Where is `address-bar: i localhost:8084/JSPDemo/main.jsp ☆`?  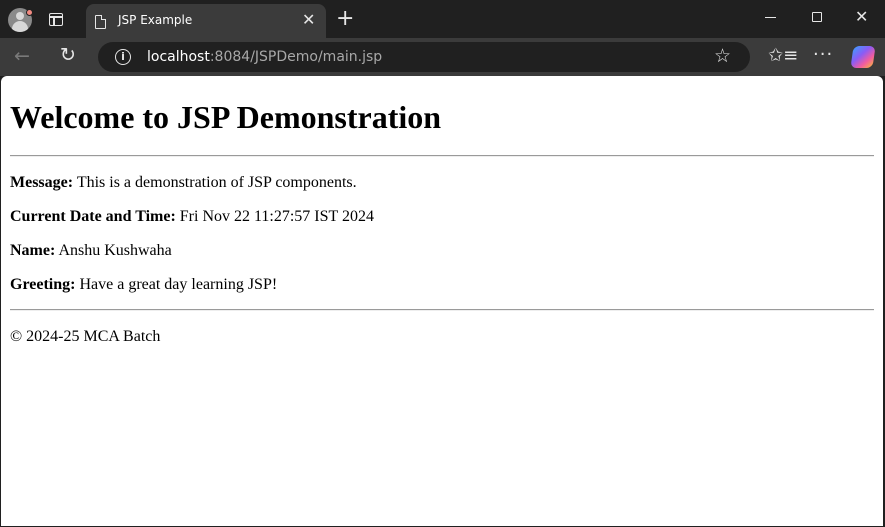
address-bar: i localhost:8084/JSPDemo/main.jsp ☆ is located at coordinates (424, 57).